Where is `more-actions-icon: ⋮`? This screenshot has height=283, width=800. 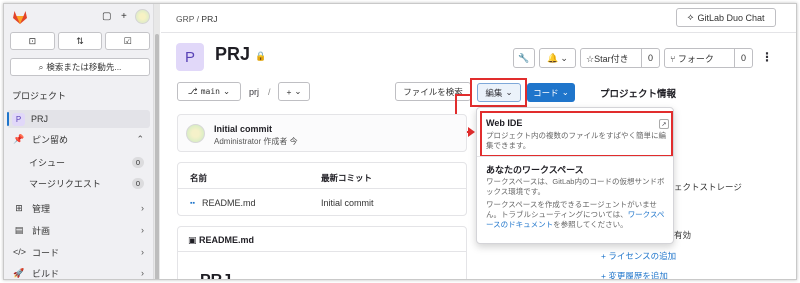
more-actions-icon: ⋮ is located at coordinates (767, 57).